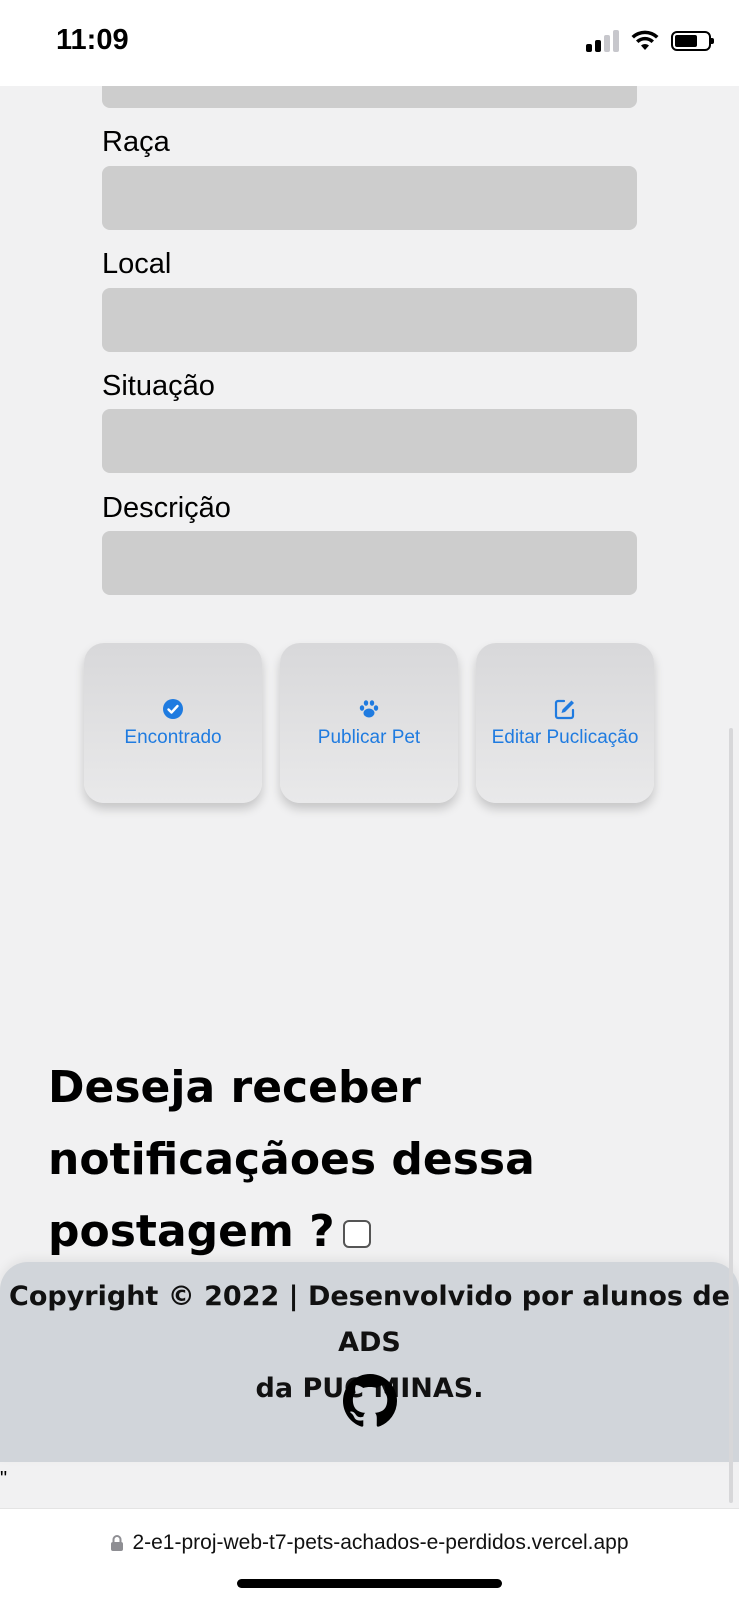 The width and height of the screenshot is (739, 1601). Describe the element at coordinates (137, 264) in the screenshot. I see `field-label-local: Local` at that location.